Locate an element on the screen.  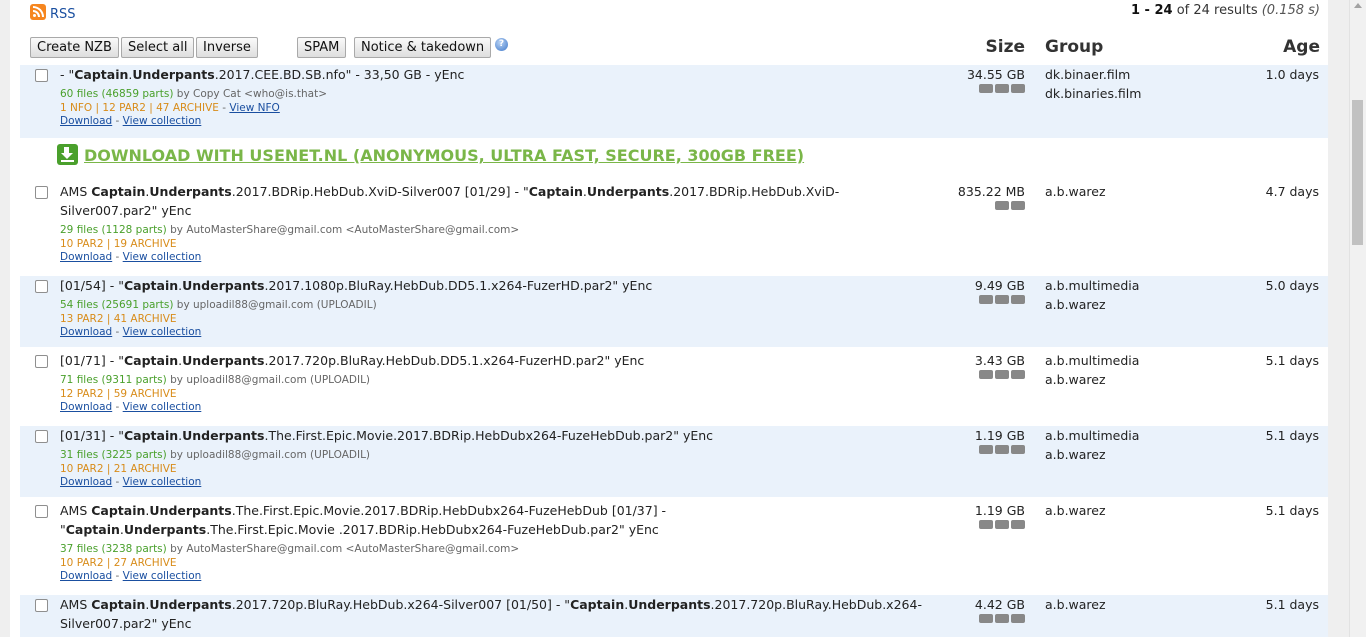
rss-feed: RSS is located at coordinates (53, 11).